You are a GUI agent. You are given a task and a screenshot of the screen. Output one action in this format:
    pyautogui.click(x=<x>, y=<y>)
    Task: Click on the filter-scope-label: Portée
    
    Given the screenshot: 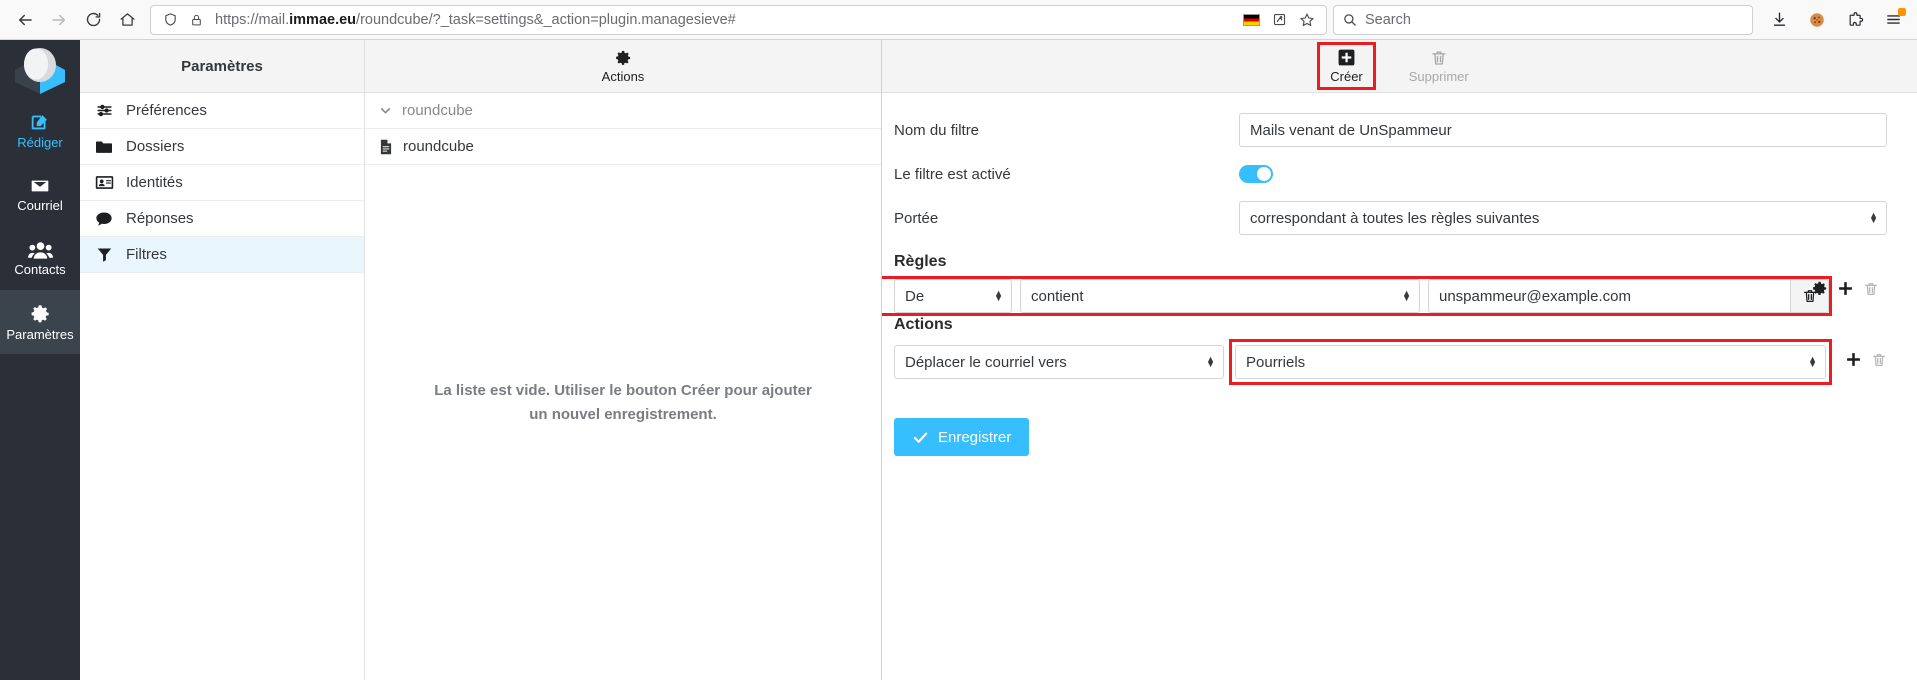 What is the action you would take?
    pyautogui.click(x=916, y=218)
    